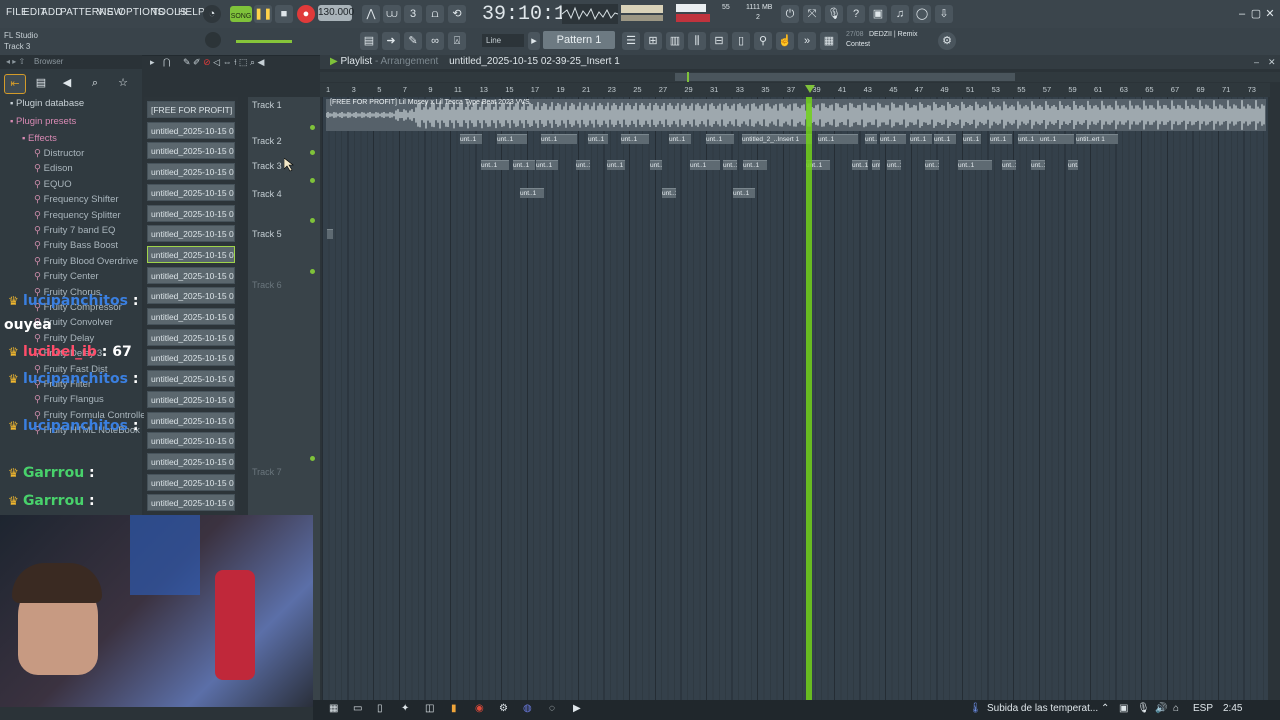 Image resolution: width=1280 pixels, height=720 pixels. What do you see at coordinates (59, 153) in the screenshot?
I see `tree-item: ⚲ Distructor` at bounding box center [59, 153].